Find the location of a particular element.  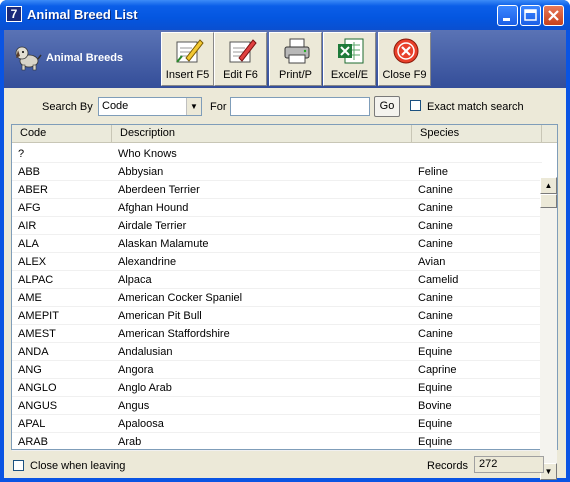

cell-species: Feline is located at coordinates (433, 172).